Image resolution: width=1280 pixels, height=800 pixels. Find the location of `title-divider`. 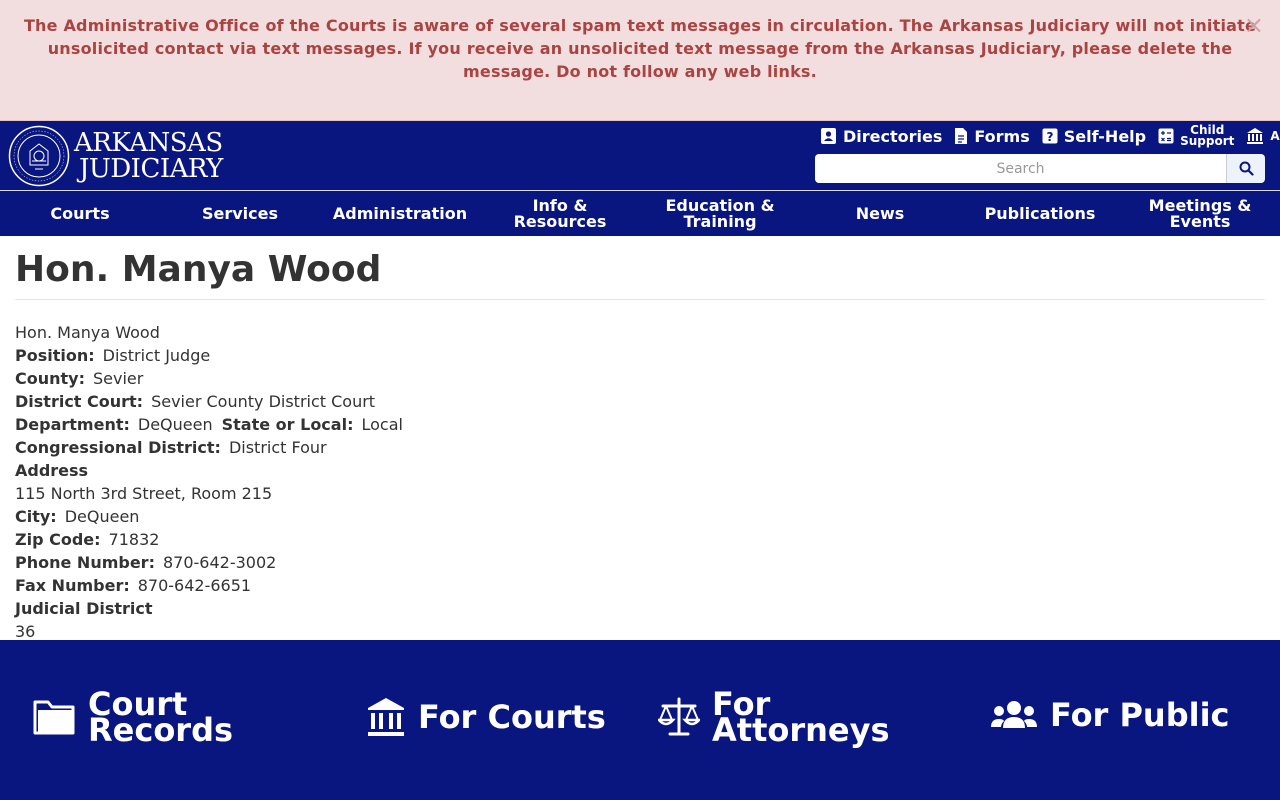

title-divider is located at coordinates (640, 299).